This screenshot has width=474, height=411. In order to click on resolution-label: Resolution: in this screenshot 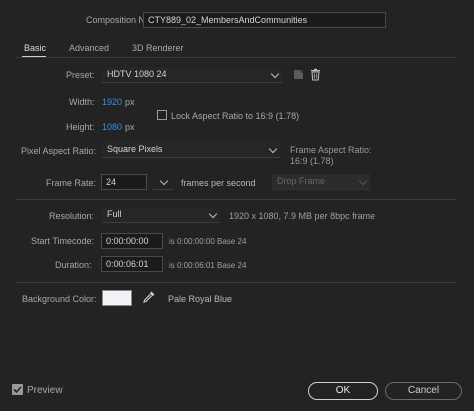, I will do `click(72, 216)`.